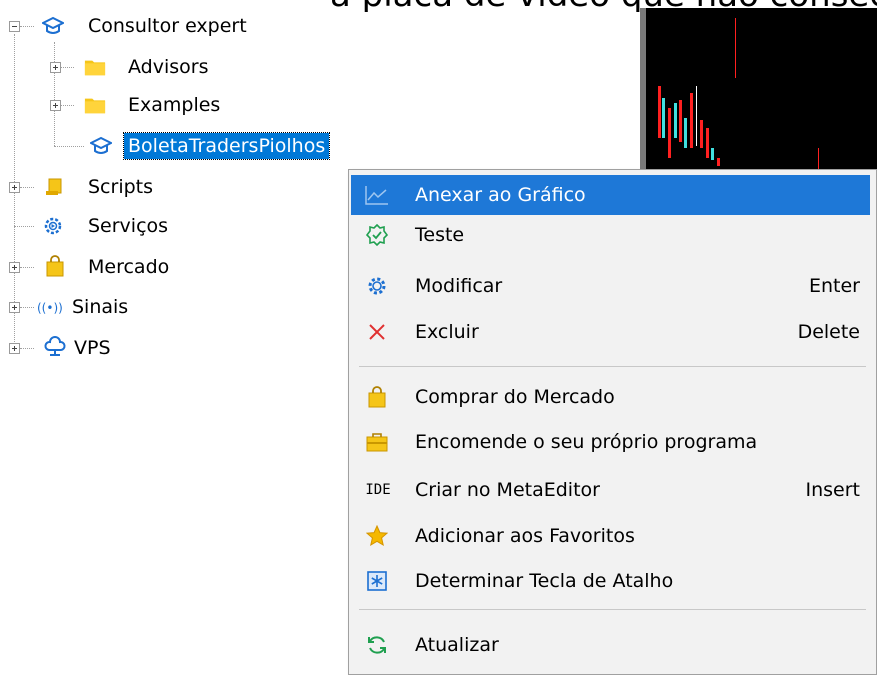 This screenshot has width=877, height=675. What do you see at coordinates (610, 332) in the screenshot?
I see `menu-item-delete: Excluir Delete` at bounding box center [610, 332].